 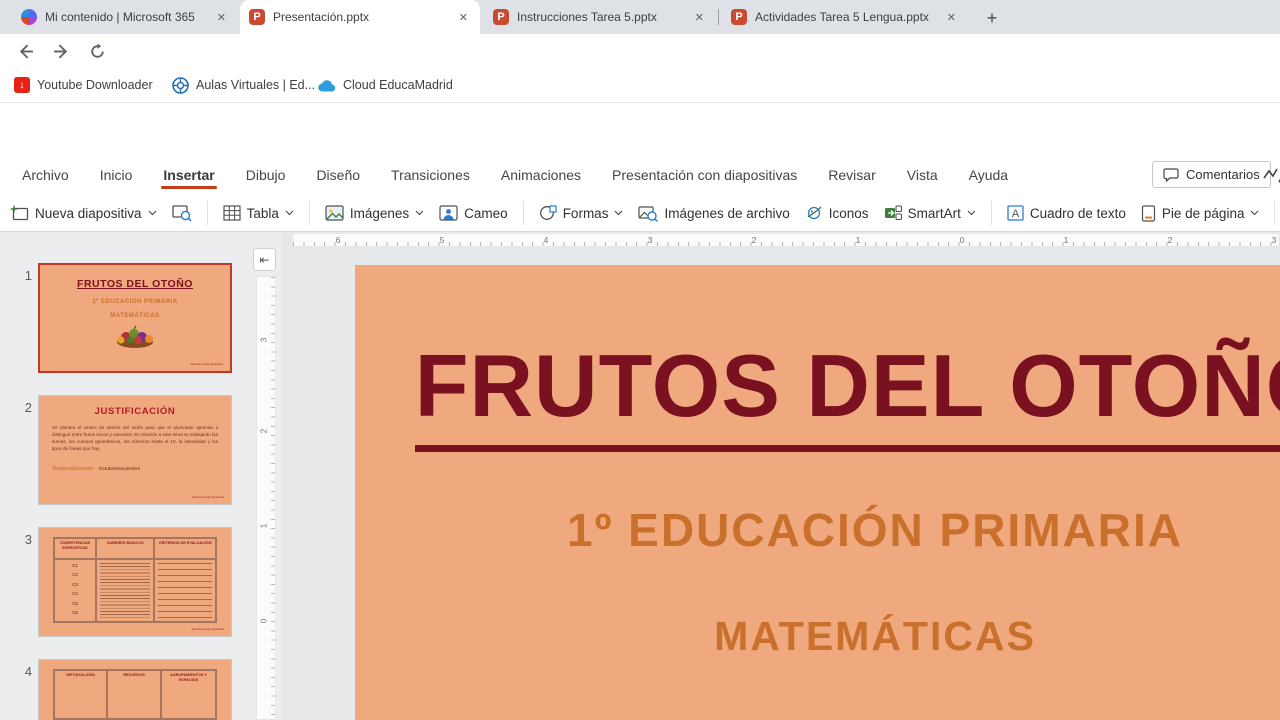 What do you see at coordinates (817, 636) in the screenshot?
I see `slide-subtitle-subject: MATEMÁTICAS` at bounding box center [817, 636].